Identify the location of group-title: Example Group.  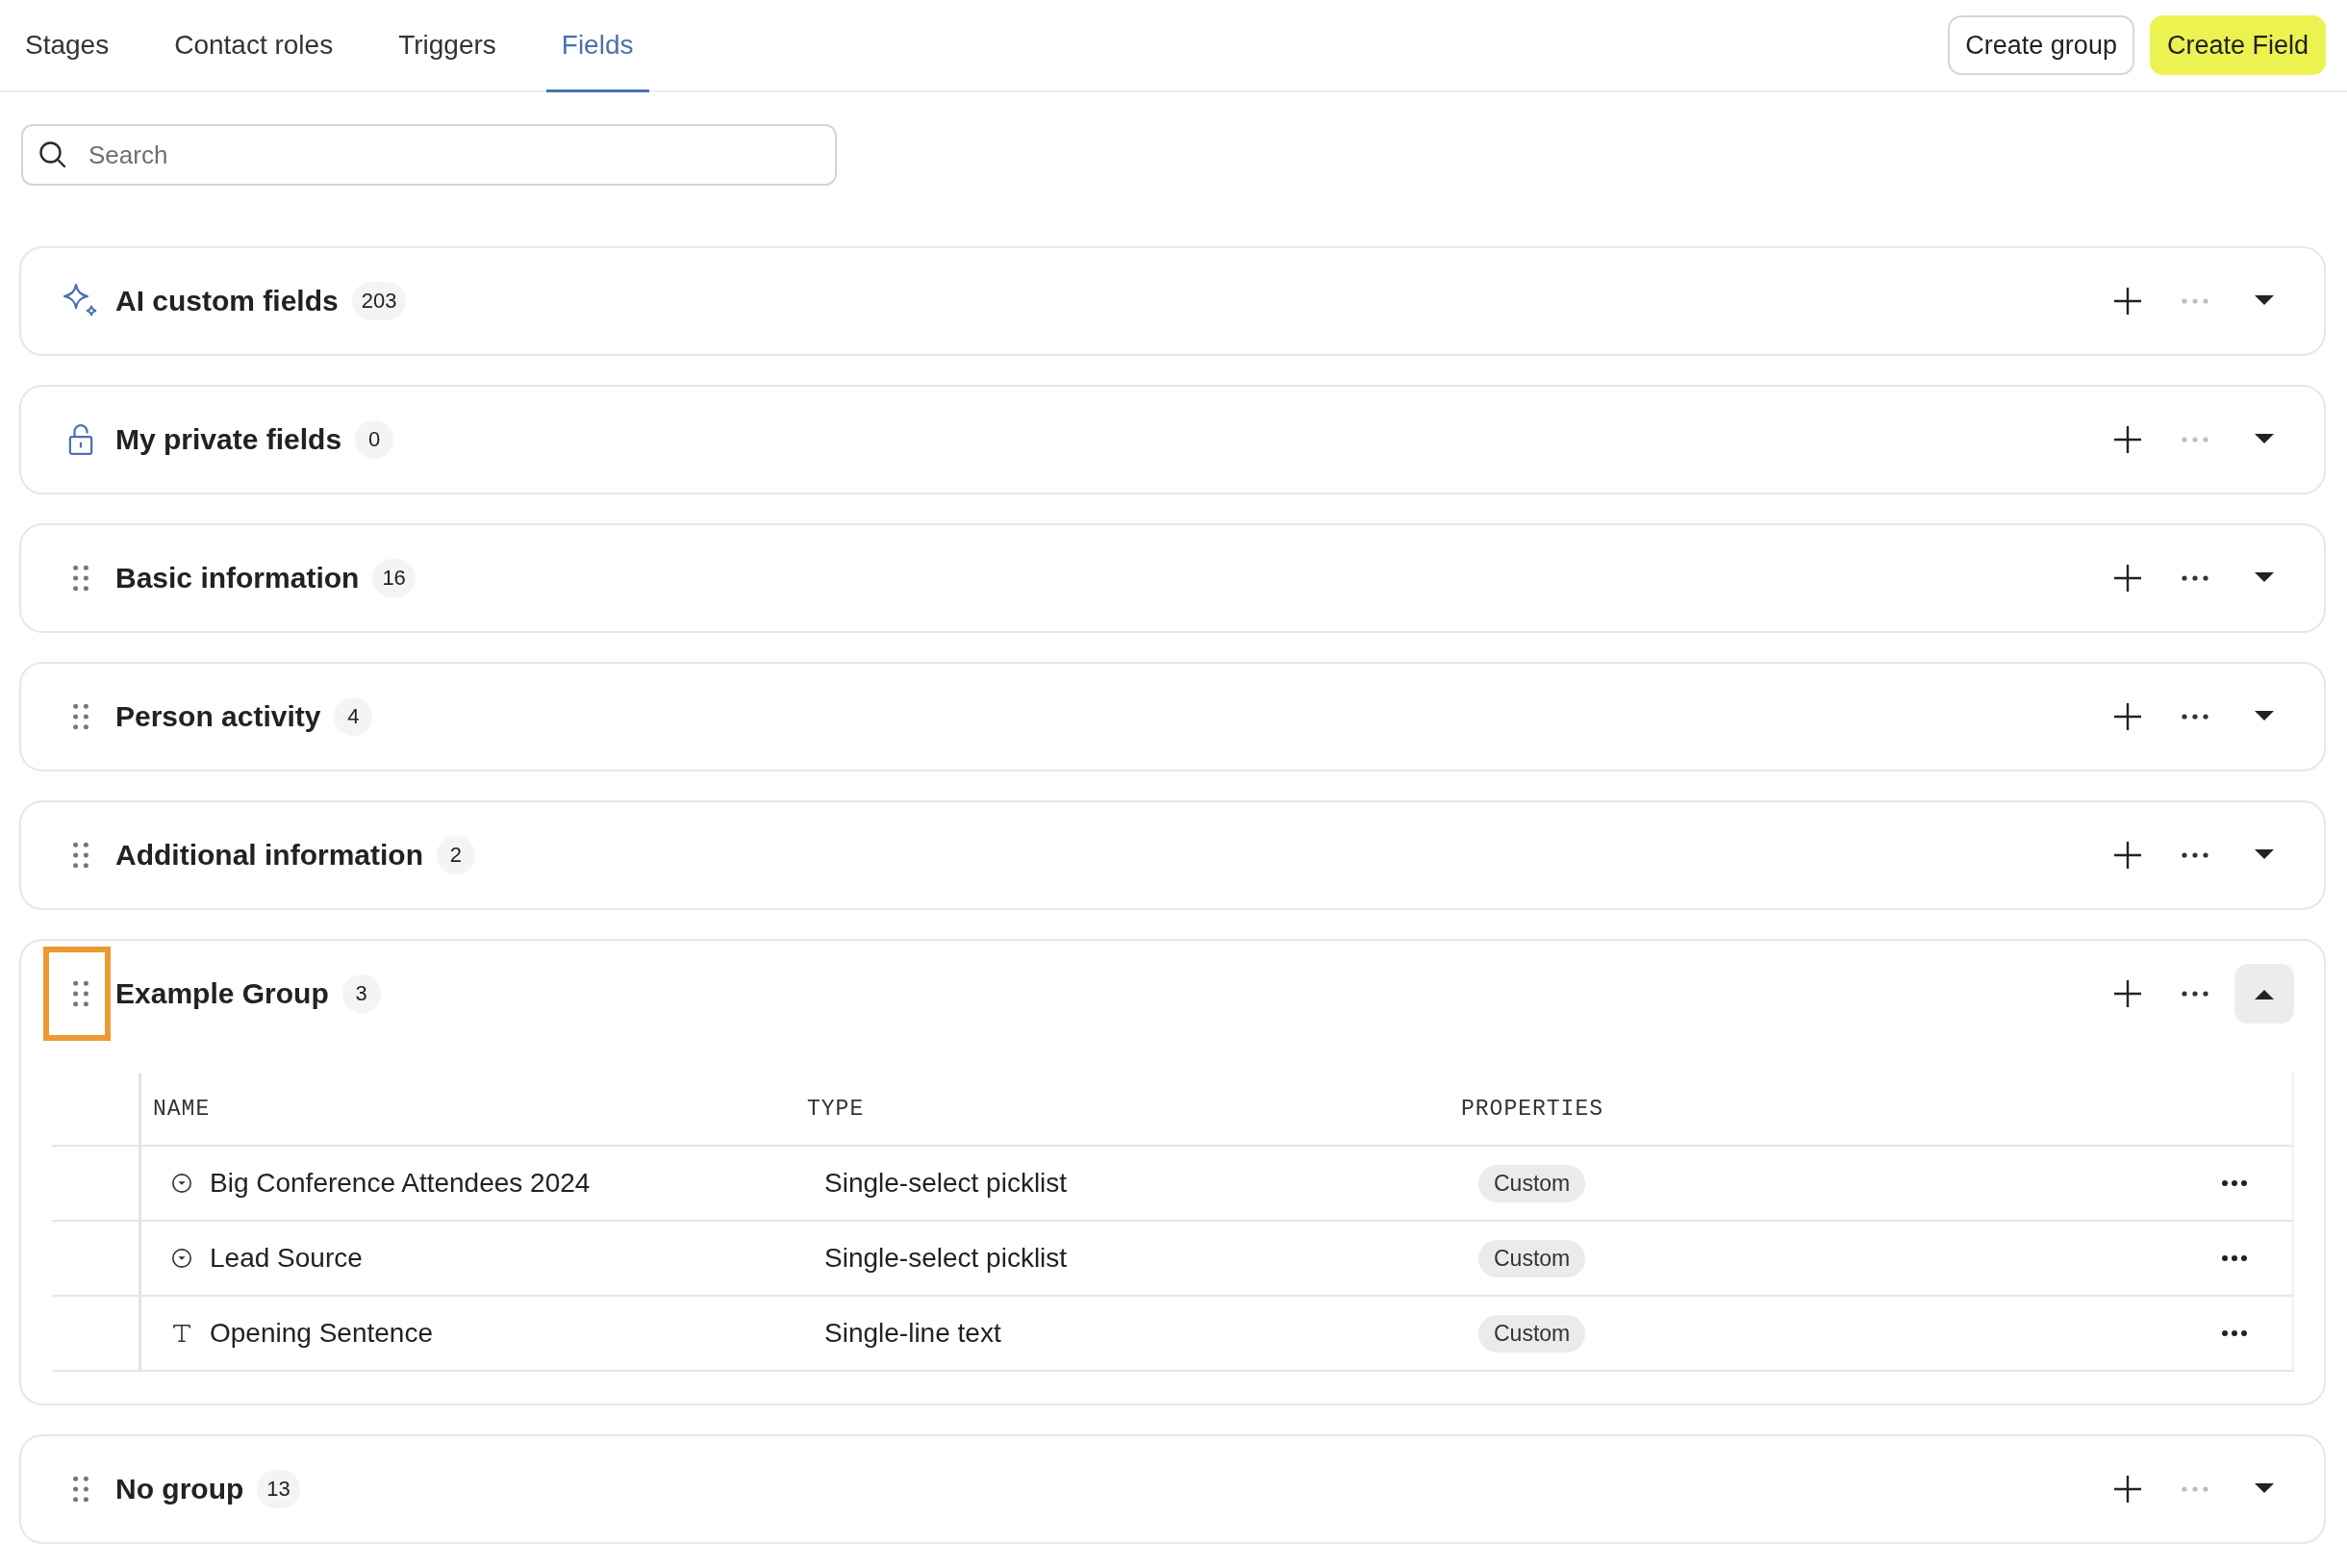
(222, 993).